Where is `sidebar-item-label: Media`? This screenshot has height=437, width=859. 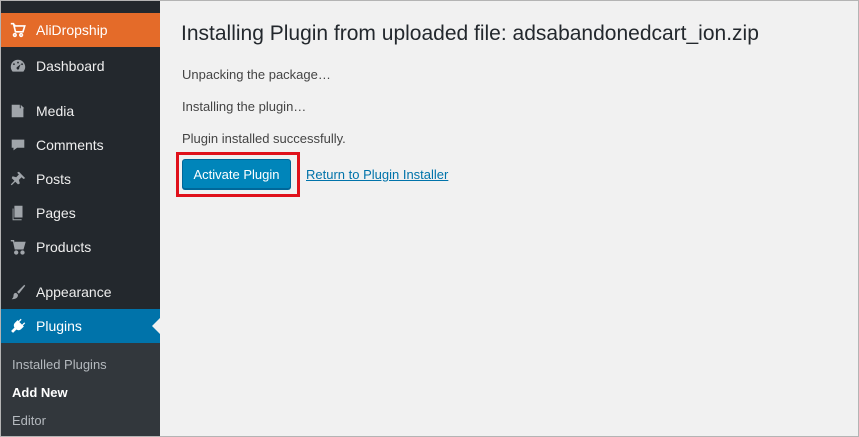
sidebar-item-label: Media is located at coordinates (55, 111).